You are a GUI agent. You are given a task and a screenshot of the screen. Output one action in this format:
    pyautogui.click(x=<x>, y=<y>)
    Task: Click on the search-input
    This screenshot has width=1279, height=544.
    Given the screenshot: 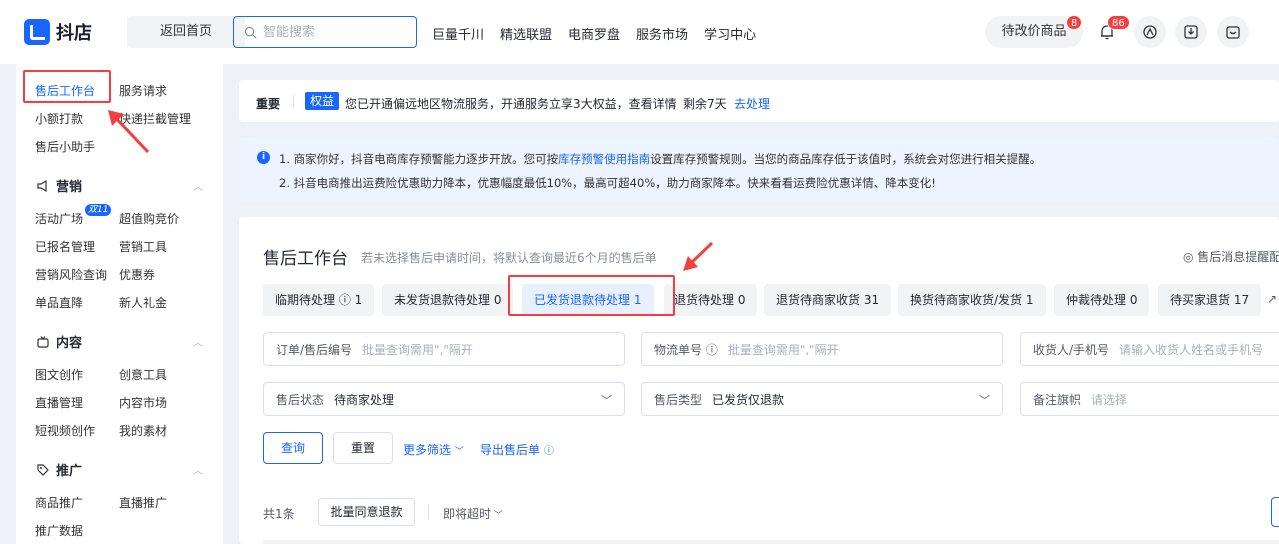 What is the action you would take?
    pyautogui.click(x=333, y=32)
    